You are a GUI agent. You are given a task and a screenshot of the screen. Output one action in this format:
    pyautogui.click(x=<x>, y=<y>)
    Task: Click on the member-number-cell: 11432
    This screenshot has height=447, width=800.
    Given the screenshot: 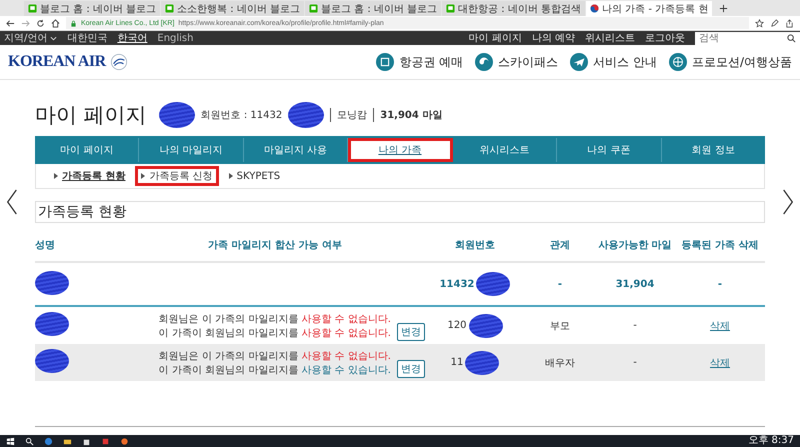 What is the action you would take?
    pyautogui.click(x=457, y=284)
    